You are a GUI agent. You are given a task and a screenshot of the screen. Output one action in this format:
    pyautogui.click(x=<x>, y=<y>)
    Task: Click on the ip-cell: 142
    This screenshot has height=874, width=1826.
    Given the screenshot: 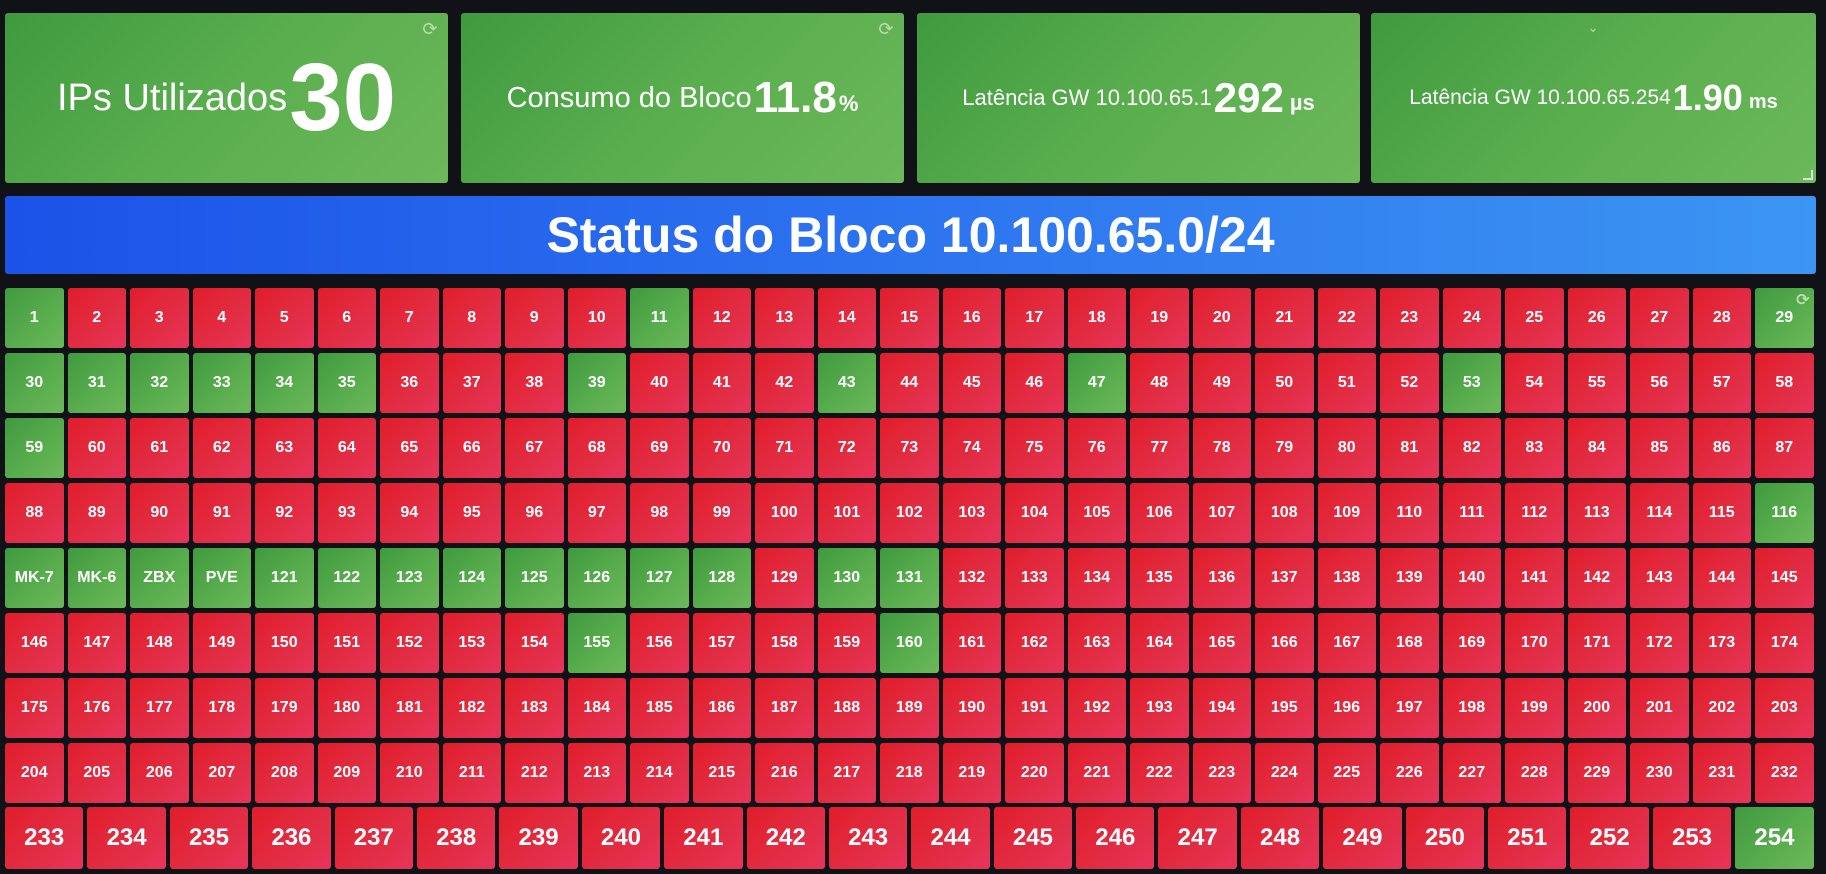 What is the action you would take?
    pyautogui.click(x=1596, y=578)
    